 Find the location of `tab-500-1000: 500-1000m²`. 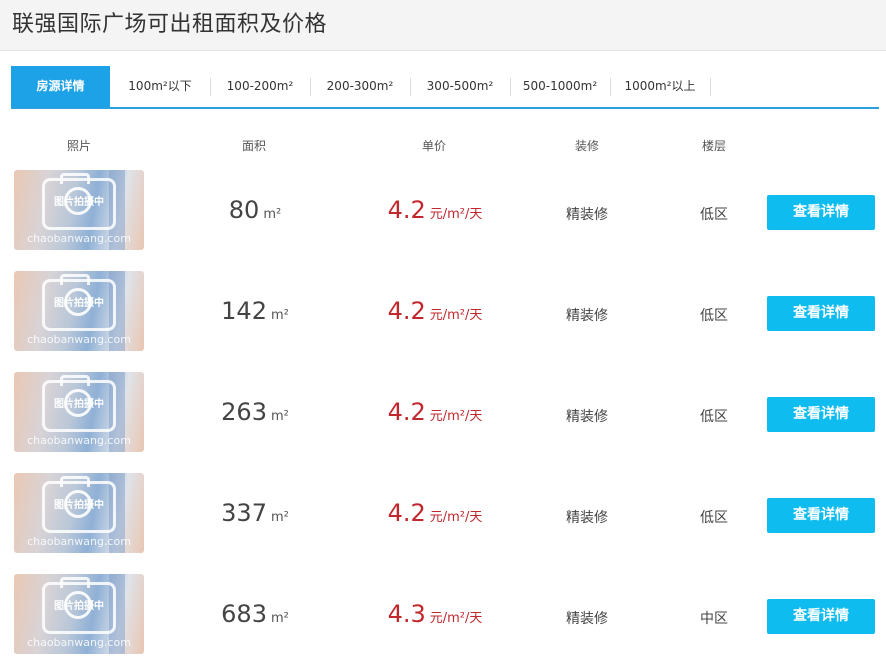

tab-500-1000: 500-1000m² is located at coordinates (560, 86).